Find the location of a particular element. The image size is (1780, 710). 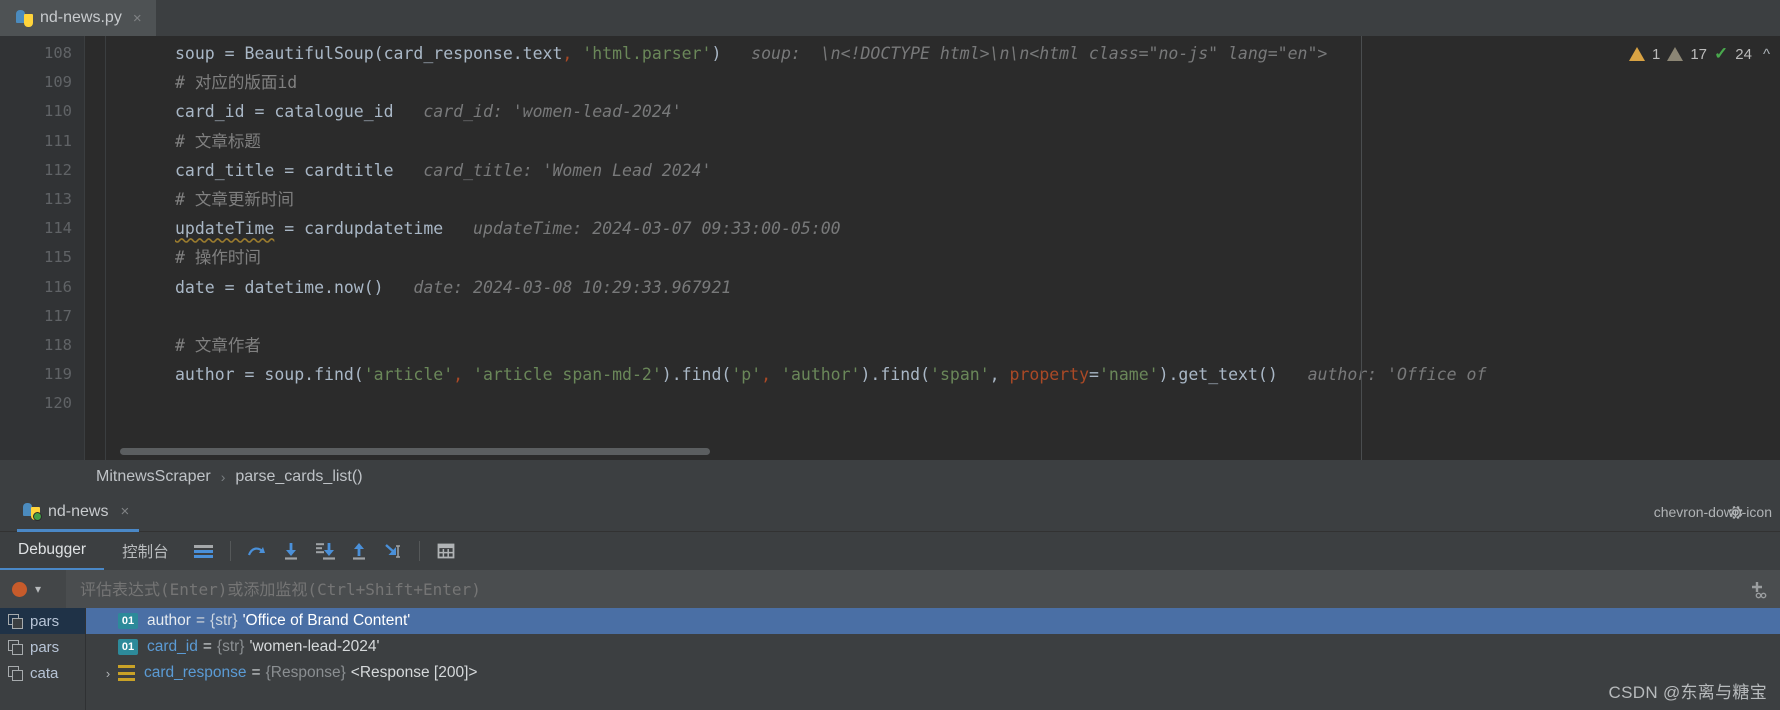

breakpoint-dot-icon is located at coordinates (19, 589).